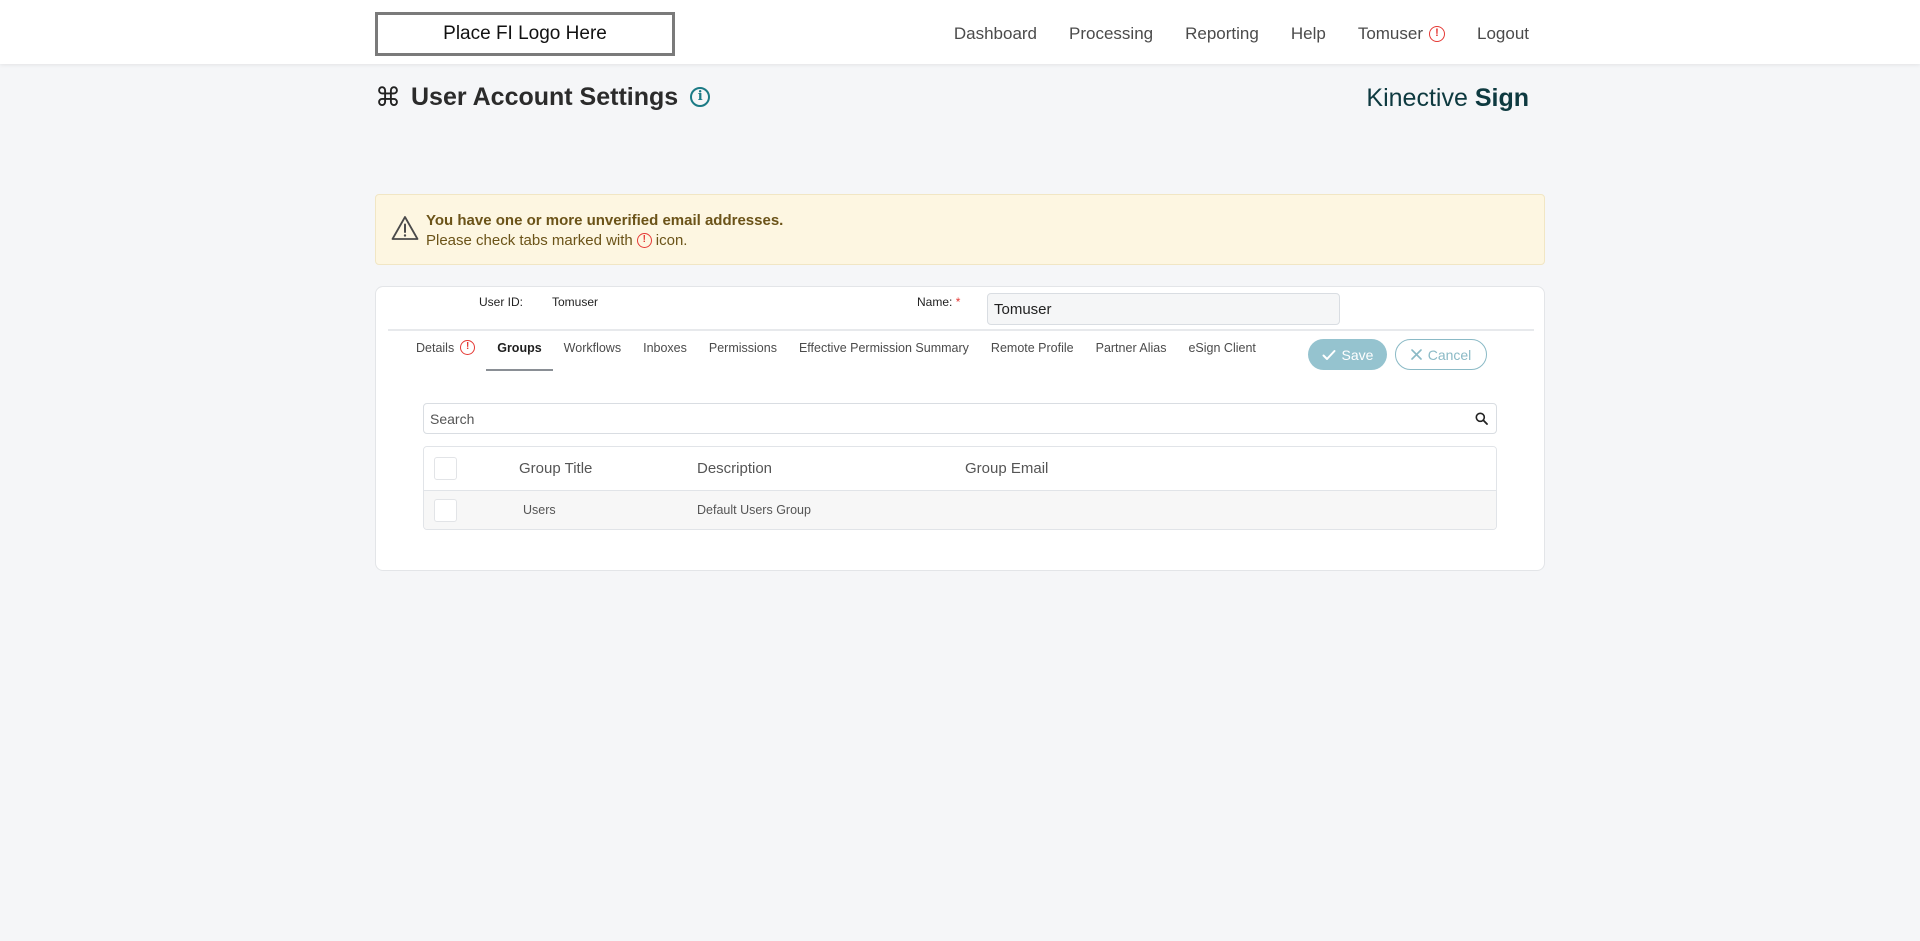  Describe the element at coordinates (958, 302) in the screenshot. I see `required-mark: *` at that location.